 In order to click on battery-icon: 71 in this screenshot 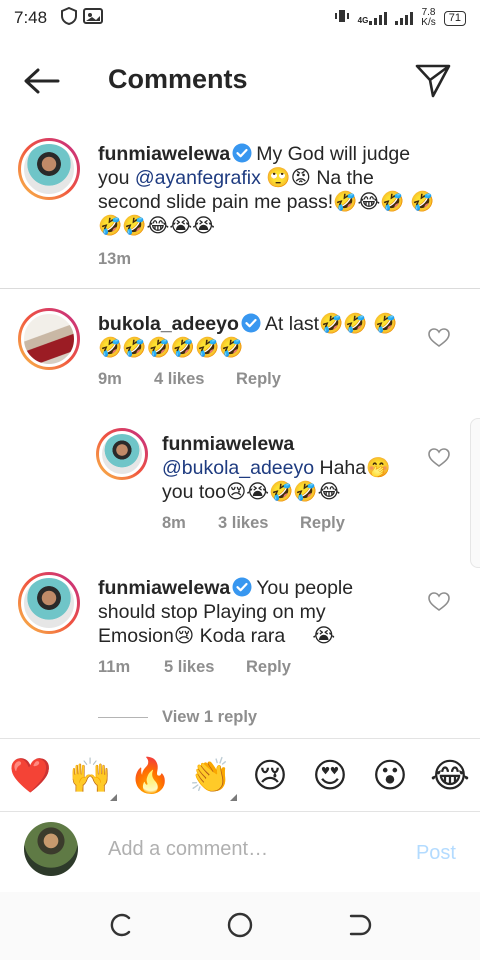, I will do `click(454, 18)`.